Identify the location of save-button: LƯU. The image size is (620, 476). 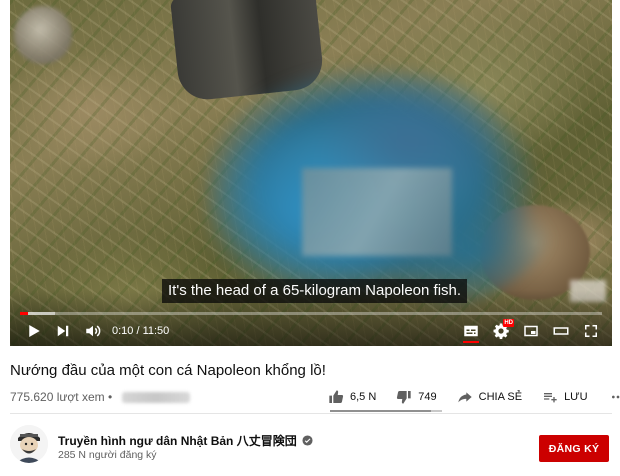
(565, 397).